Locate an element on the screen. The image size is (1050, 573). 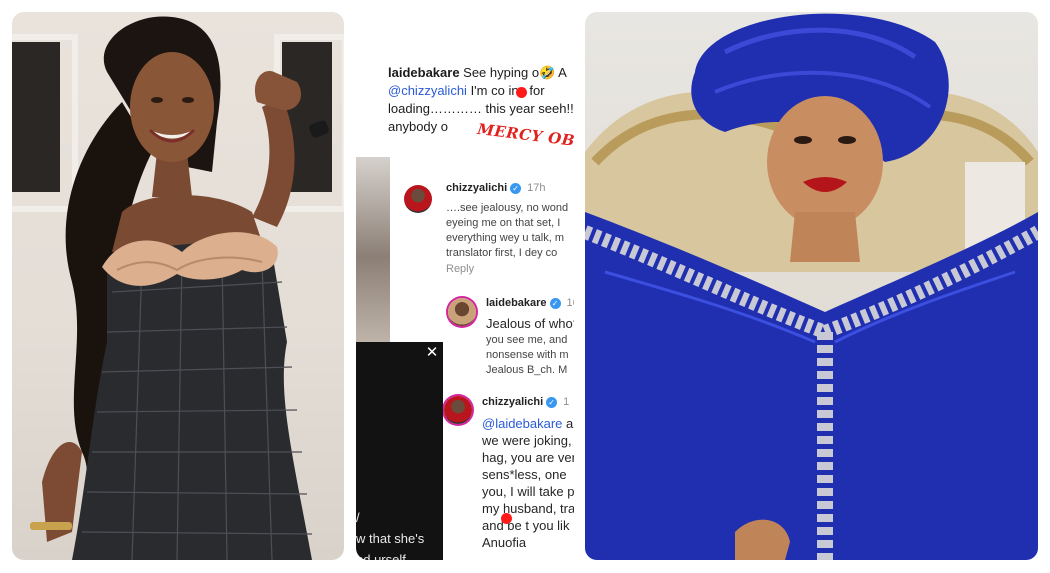
comment-first-line: @laidebakare a is located at coordinates (527, 423).